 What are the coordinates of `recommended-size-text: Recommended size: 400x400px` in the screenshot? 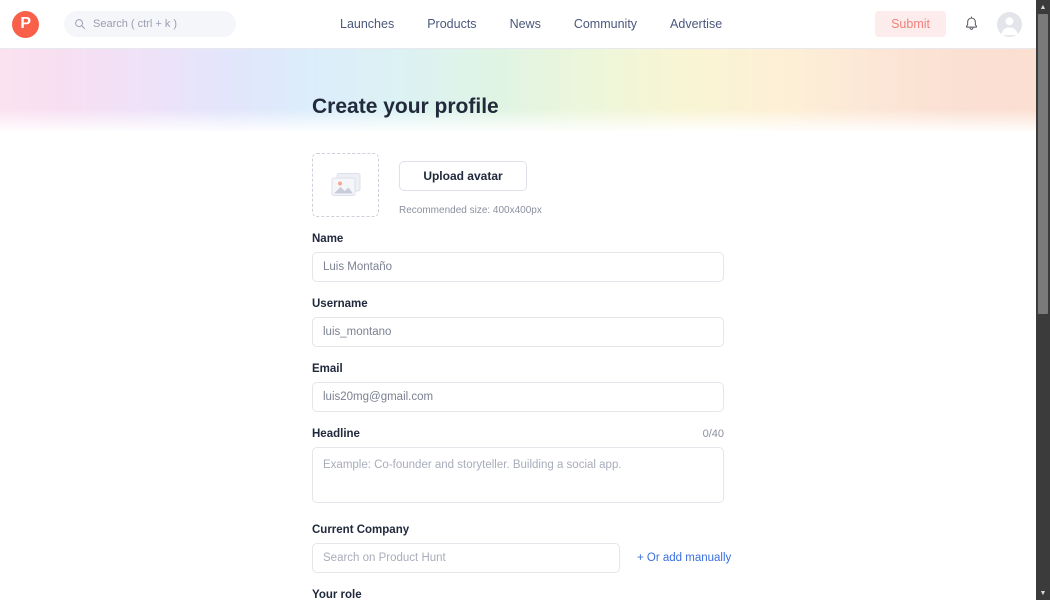 It's located at (470, 210).